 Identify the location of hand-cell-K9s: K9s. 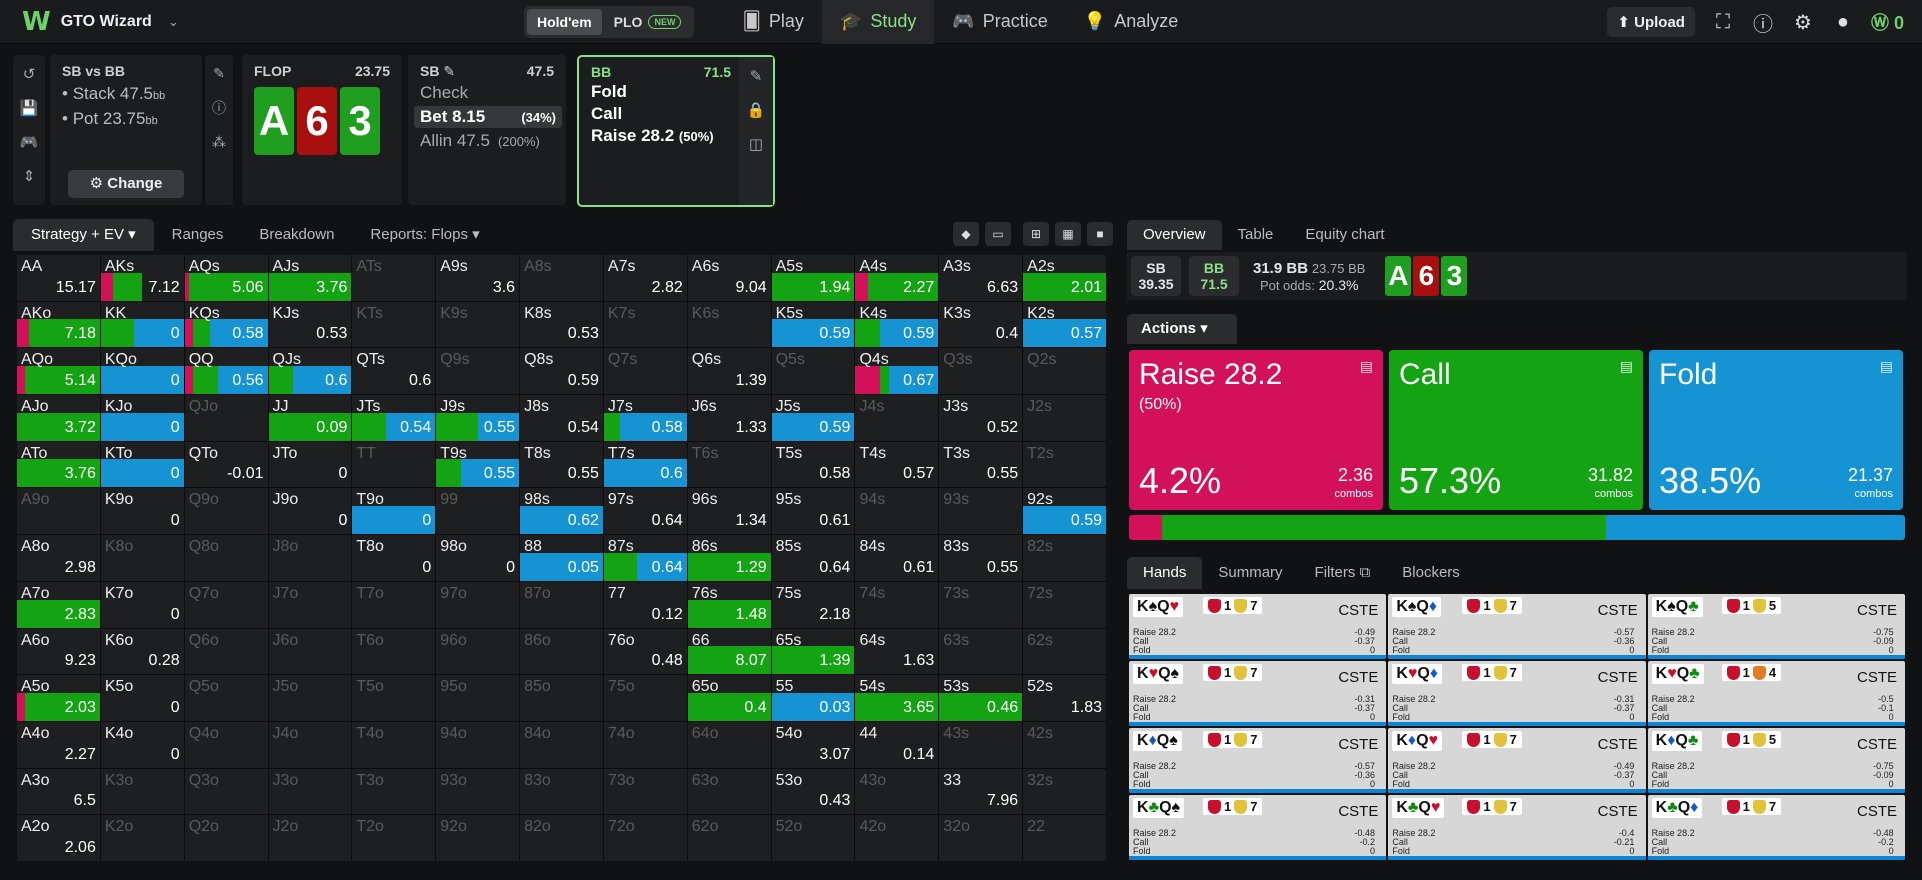
(478, 324).